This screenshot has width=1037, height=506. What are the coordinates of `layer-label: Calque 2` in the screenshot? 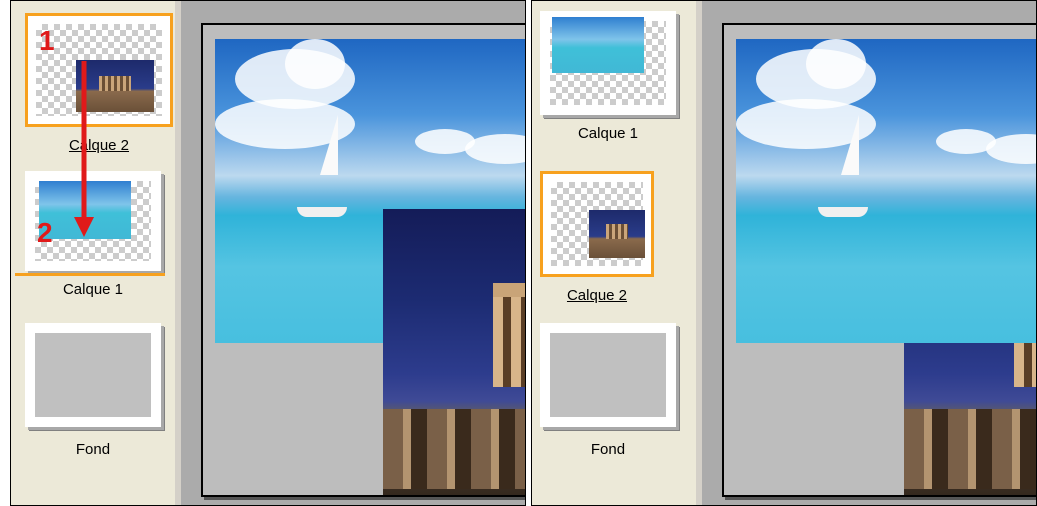 It's located at (597, 295).